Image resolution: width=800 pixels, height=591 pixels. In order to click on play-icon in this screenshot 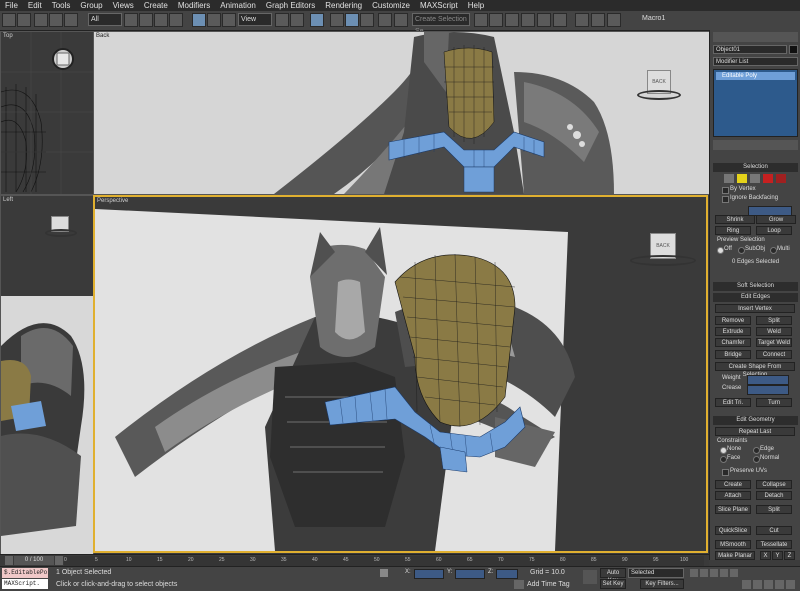, I will do `click(714, 573)`.